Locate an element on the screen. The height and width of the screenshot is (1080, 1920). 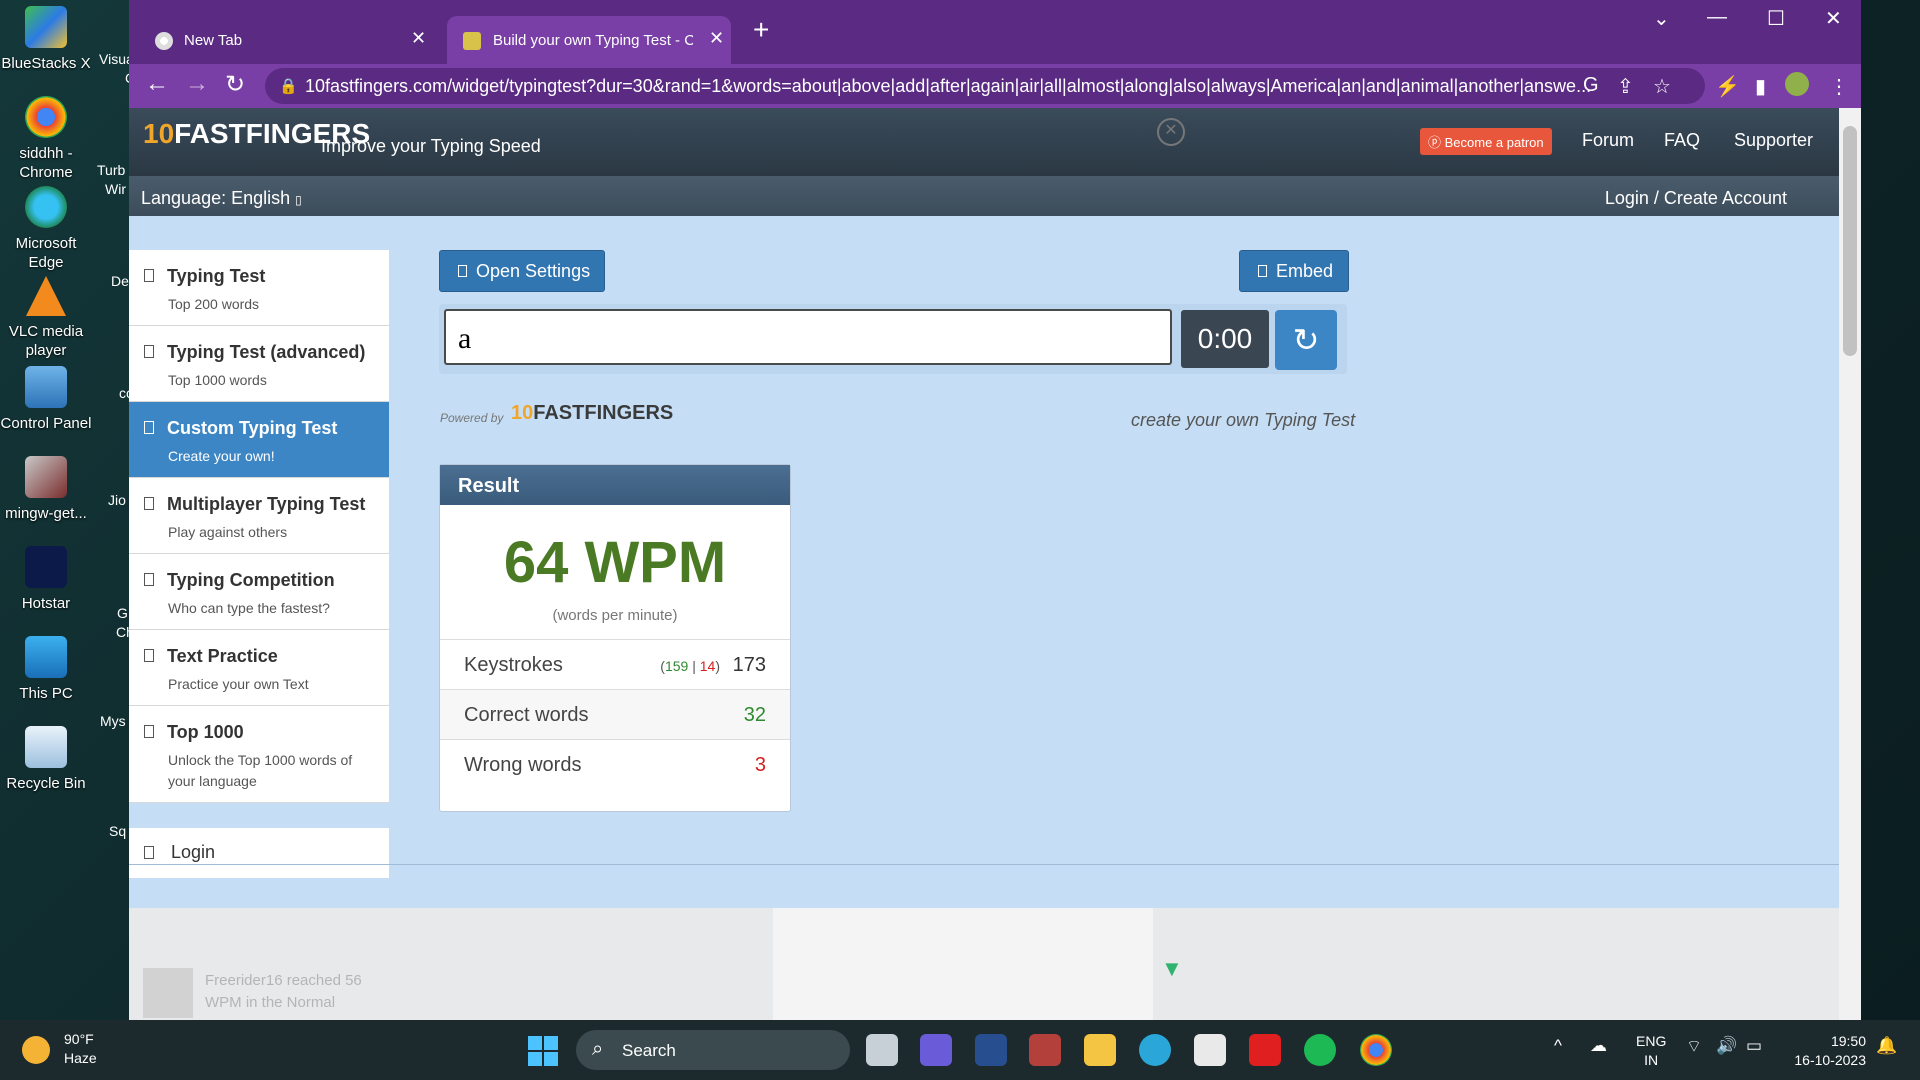
tab-typing-test: Build your own Typing Test - Cus ✕ is located at coordinates (589, 40).